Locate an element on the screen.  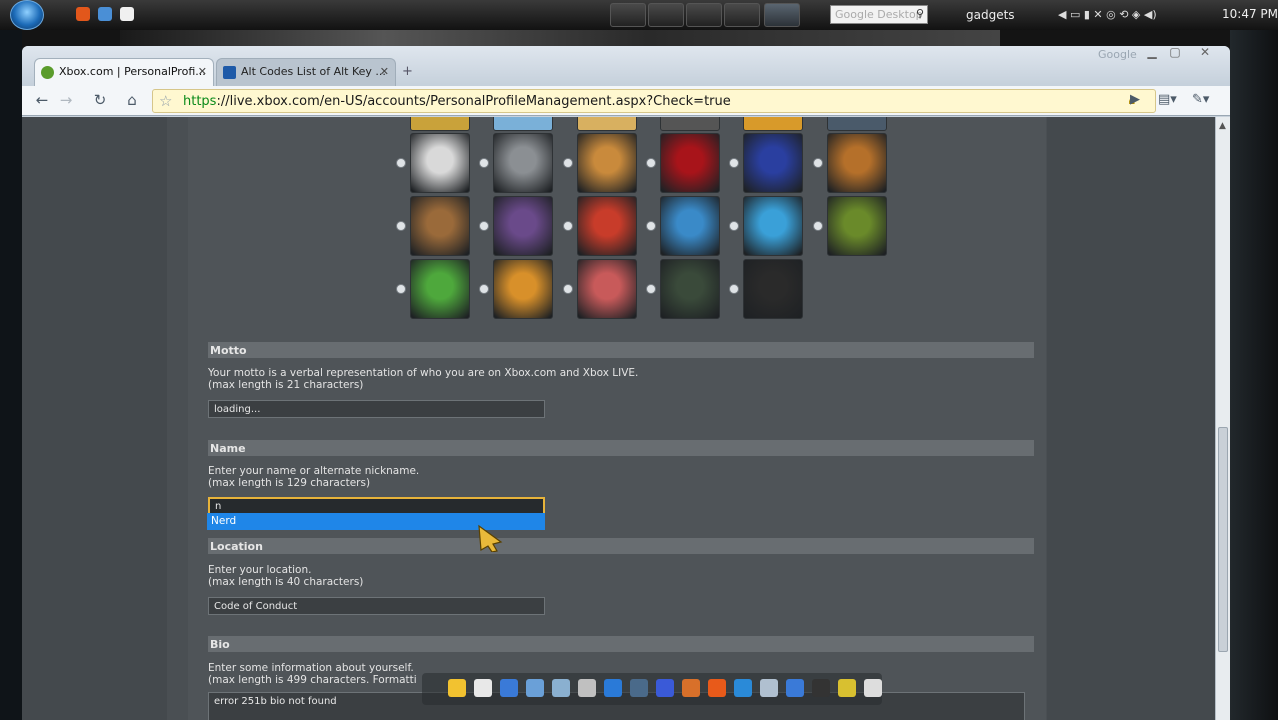
gadgets-label: gadgets is located at coordinates (990, 15).